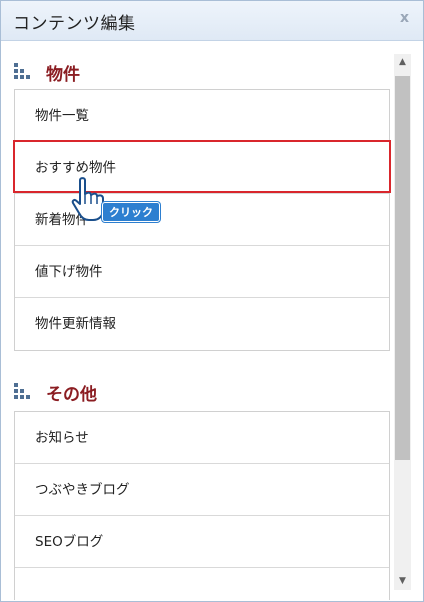 The image size is (424, 602). I want to click on section-title: 物件, so click(63, 75).